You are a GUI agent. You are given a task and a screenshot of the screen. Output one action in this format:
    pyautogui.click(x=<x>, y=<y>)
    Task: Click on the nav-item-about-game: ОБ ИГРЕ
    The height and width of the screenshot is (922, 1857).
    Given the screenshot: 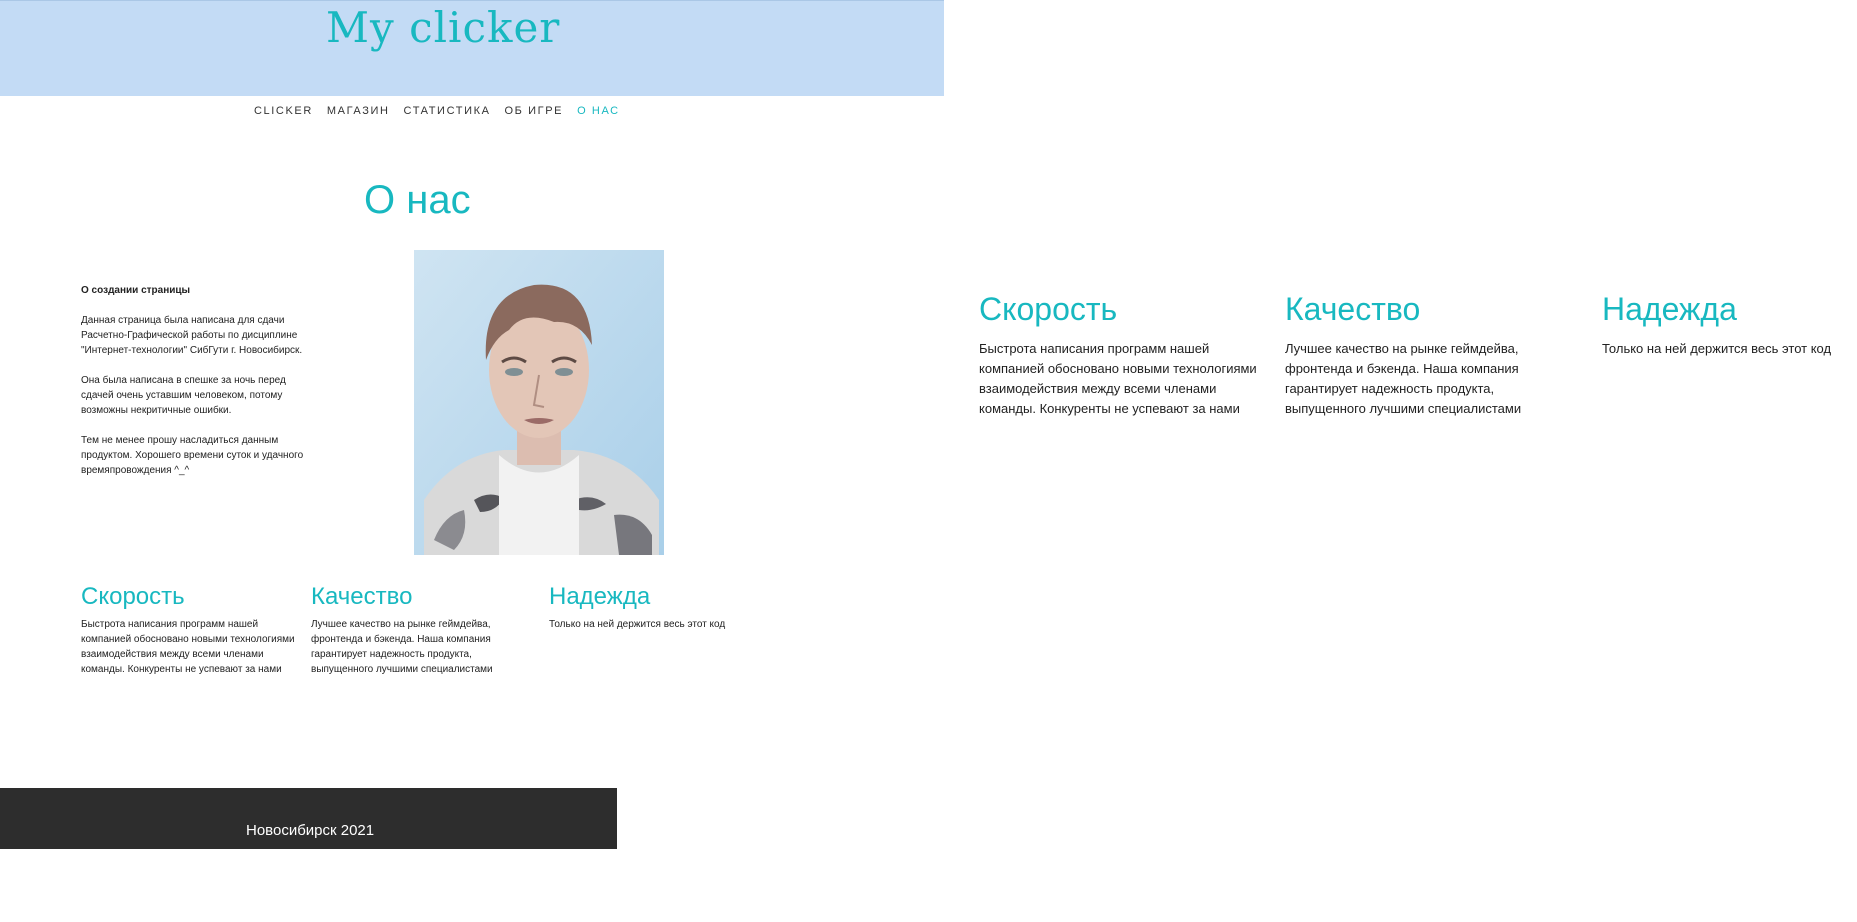 What is the action you would take?
    pyautogui.click(x=534, y=111)
    